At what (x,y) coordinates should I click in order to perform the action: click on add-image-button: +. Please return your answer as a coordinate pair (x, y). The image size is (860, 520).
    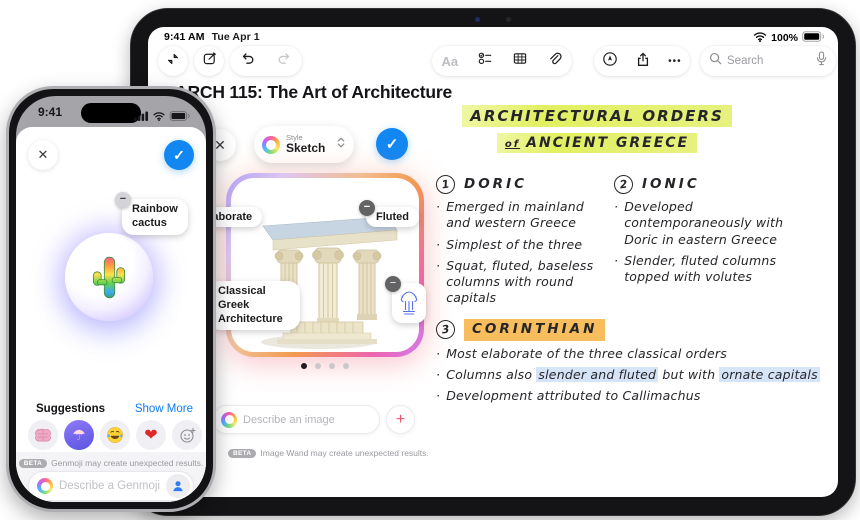
    Looking at the image, I should click on (400, 419).